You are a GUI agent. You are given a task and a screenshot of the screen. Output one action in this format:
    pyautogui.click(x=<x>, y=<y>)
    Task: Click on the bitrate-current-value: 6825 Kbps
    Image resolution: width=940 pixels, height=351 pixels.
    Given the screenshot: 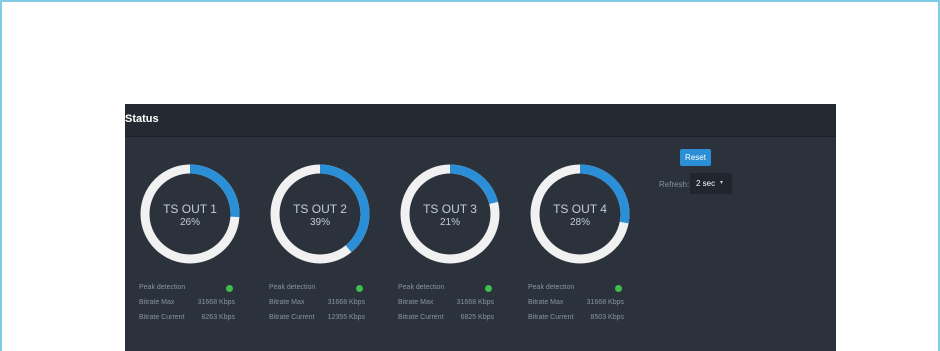 What is the action you would take?
    pyautogui.click(x=477, y=317)
    